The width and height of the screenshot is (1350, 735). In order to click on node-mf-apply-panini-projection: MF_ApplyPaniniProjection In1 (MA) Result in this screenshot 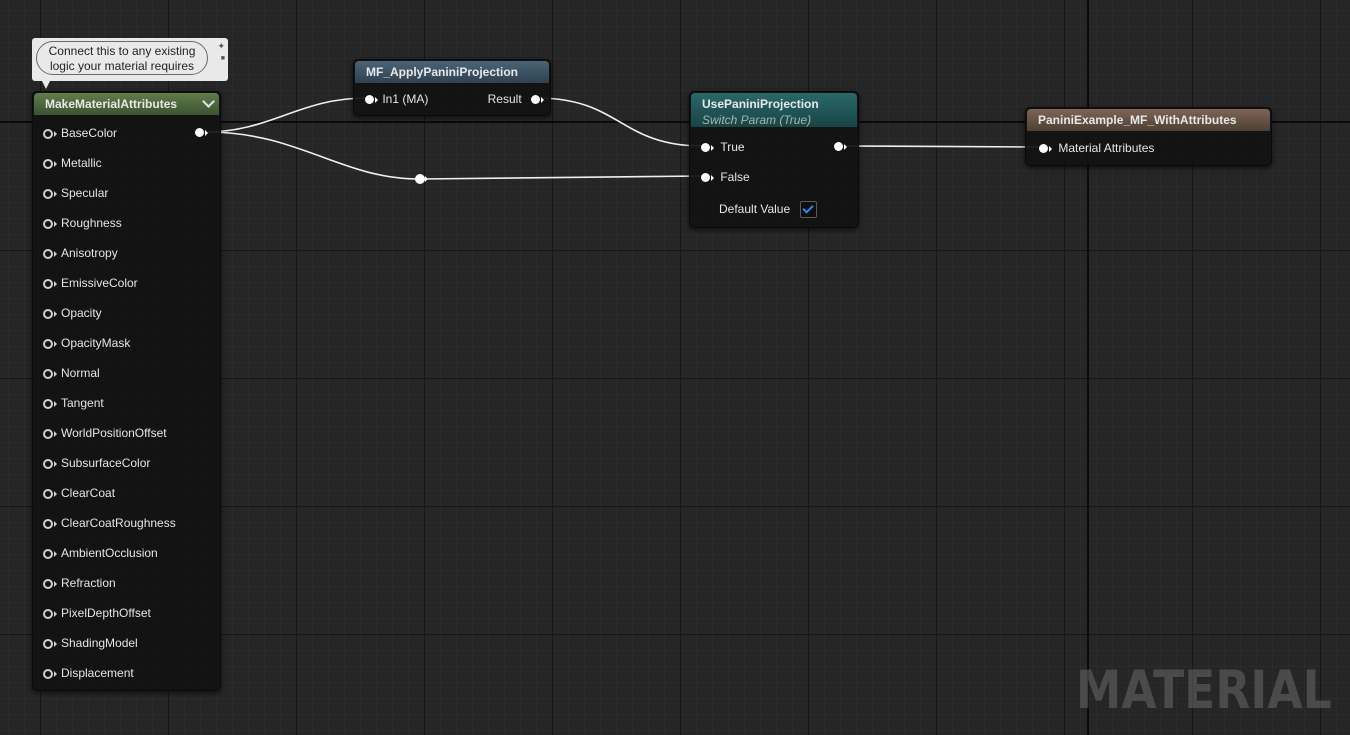, I will do `click(452, 87)`.